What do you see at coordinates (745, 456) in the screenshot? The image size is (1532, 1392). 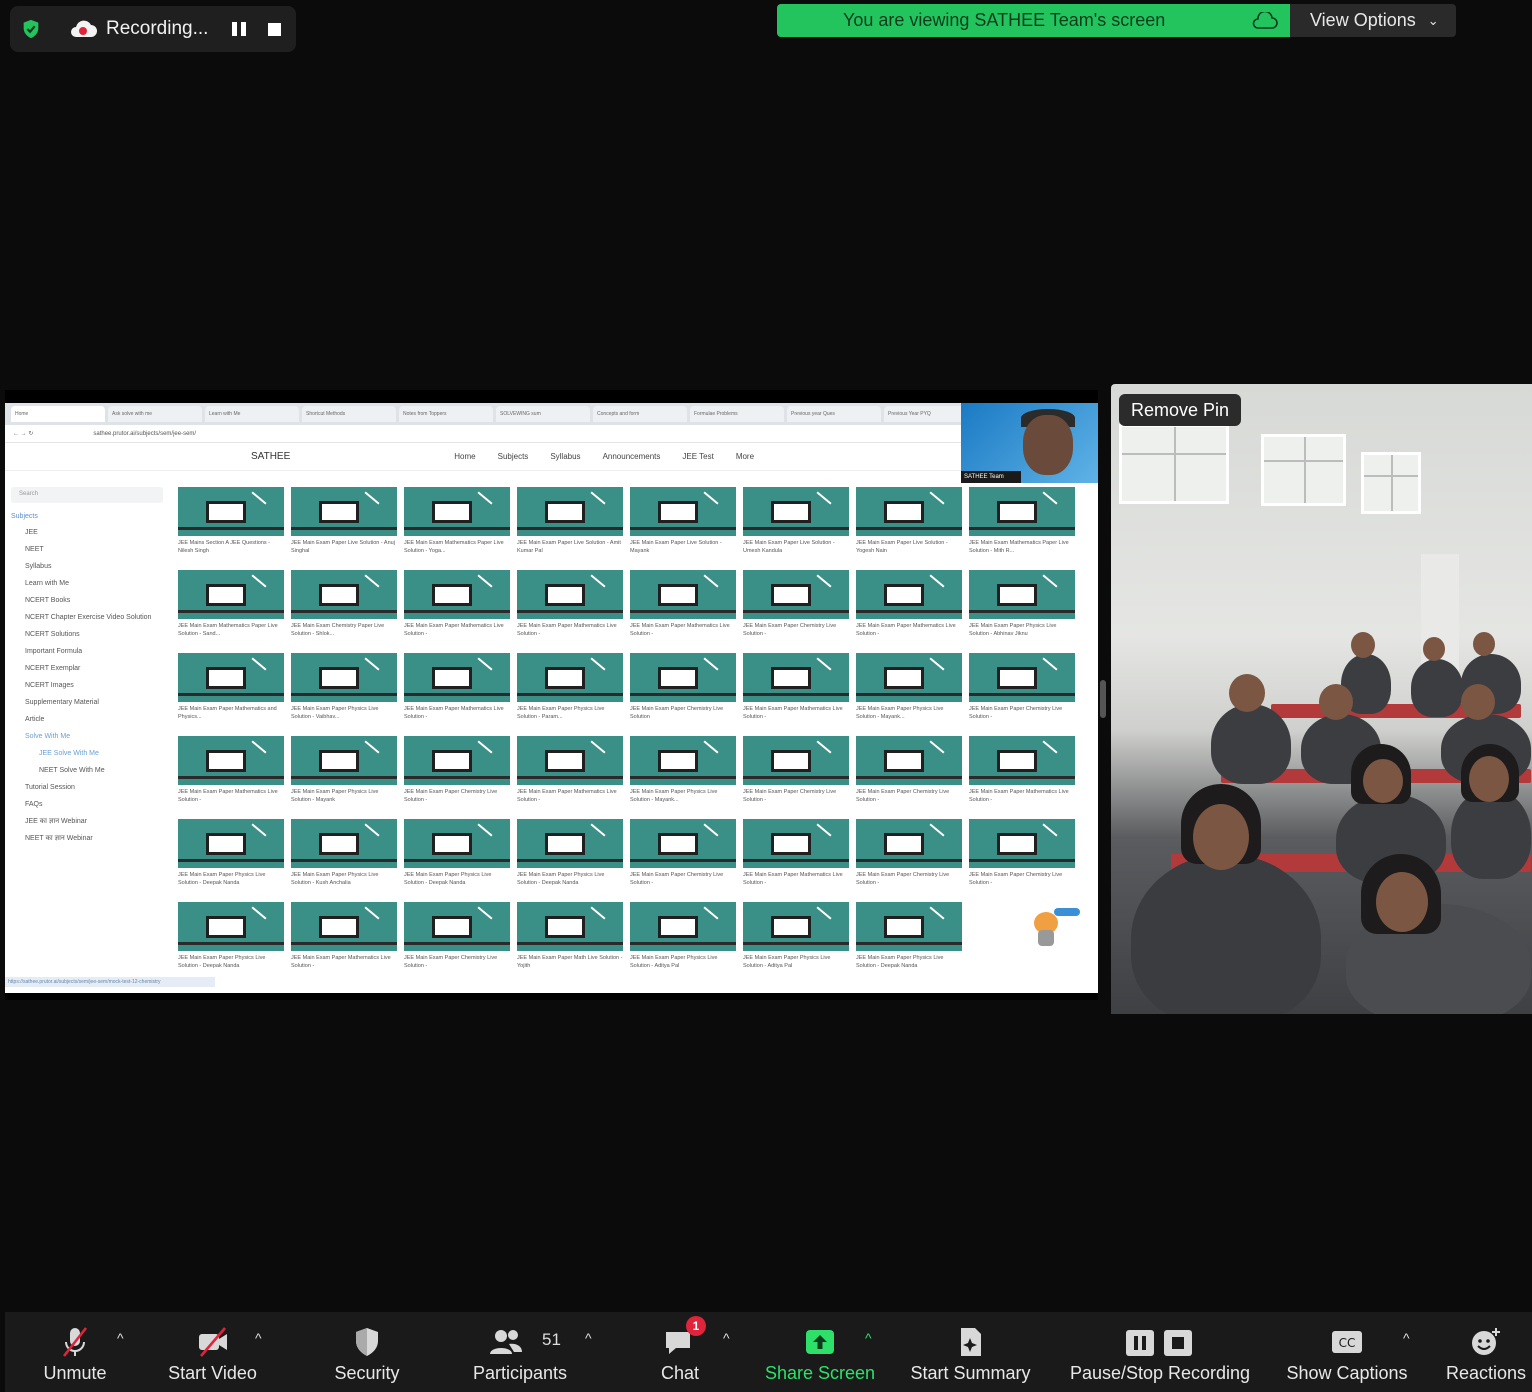 I see `site-nav-link: More` at bounding box center [745, 456].